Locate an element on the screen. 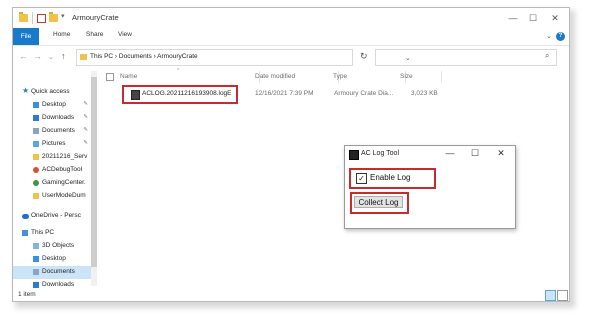  window-title: ArmouryCrate is located at coordinates (95, 17).